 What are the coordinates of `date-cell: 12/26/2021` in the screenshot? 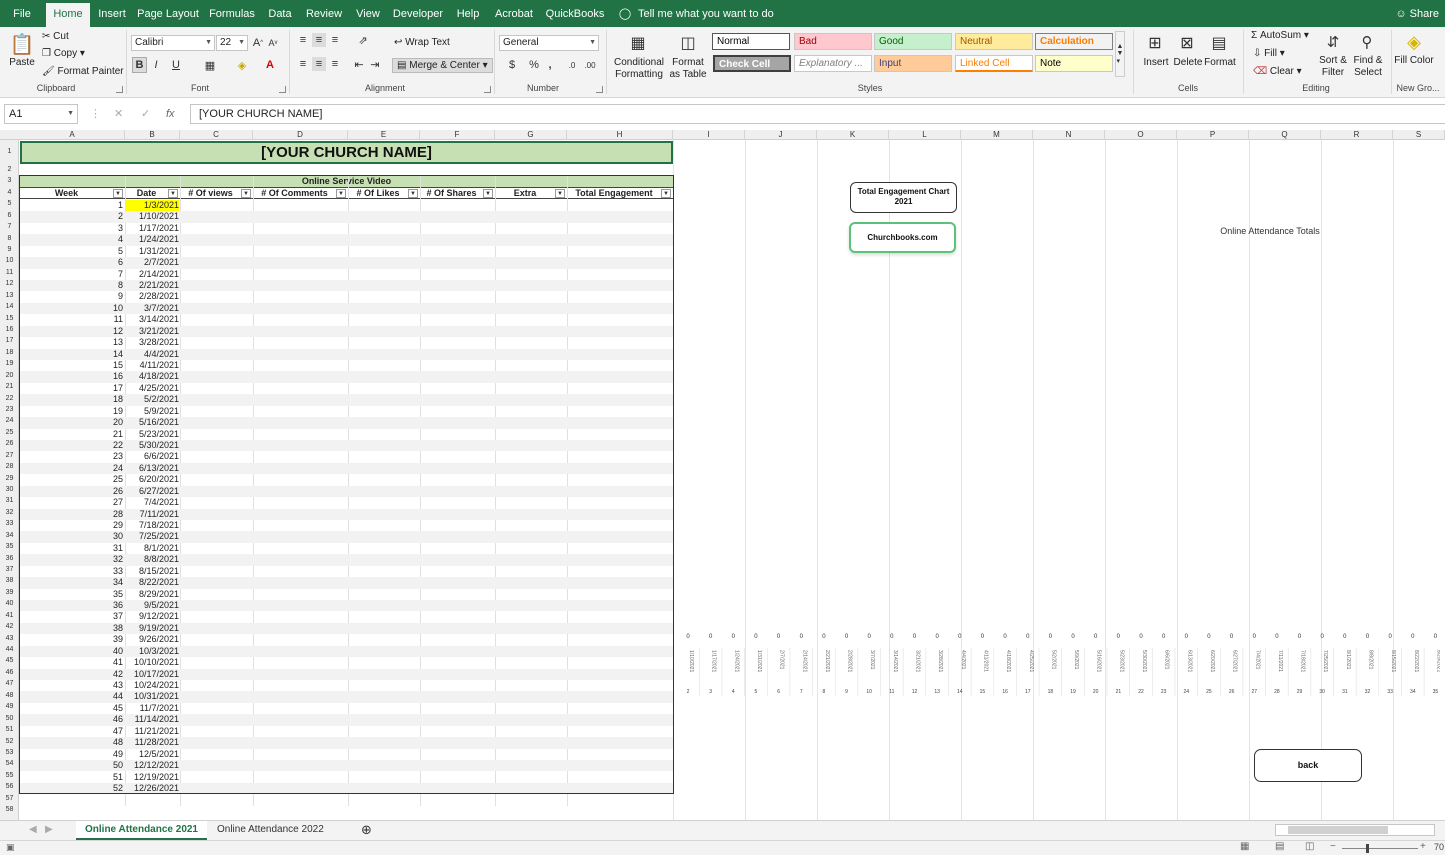 It's located at (152, 788).